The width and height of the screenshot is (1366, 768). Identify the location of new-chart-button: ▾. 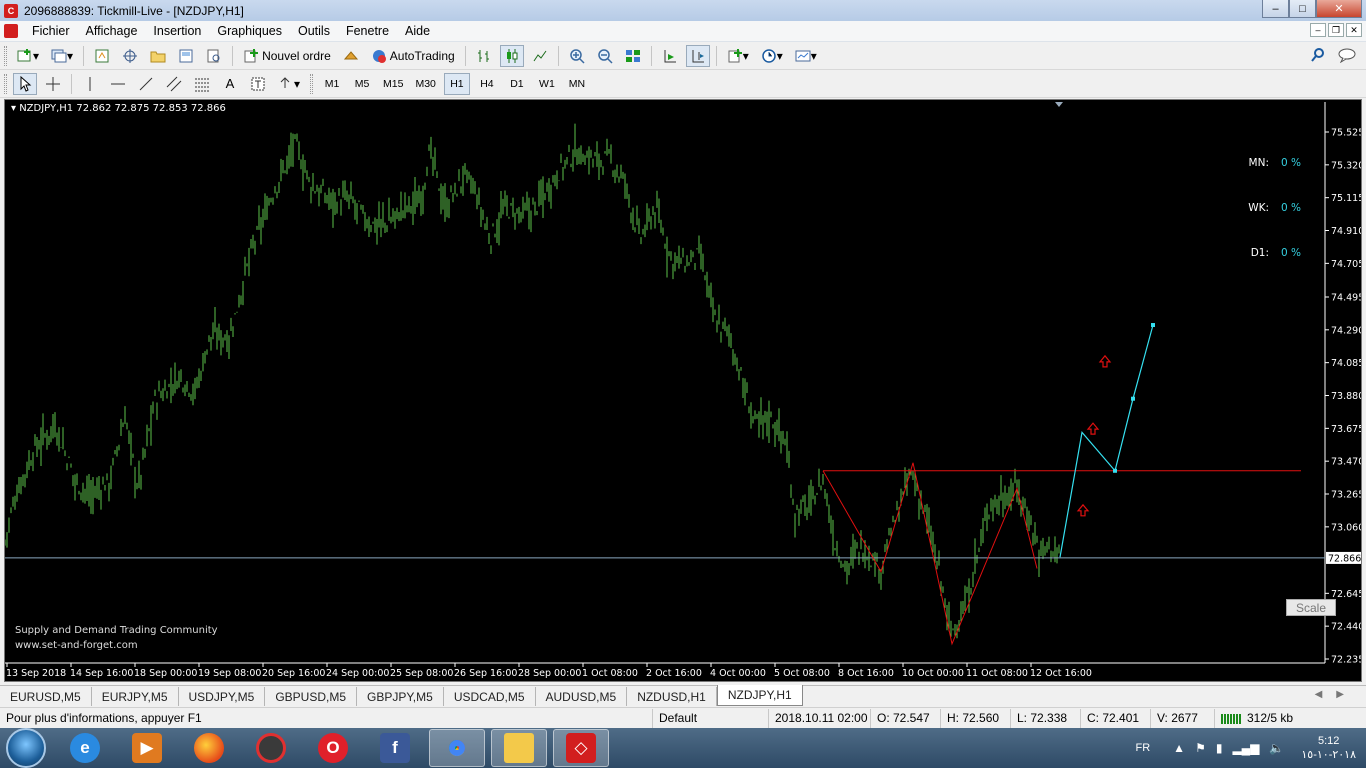
(28, 56).